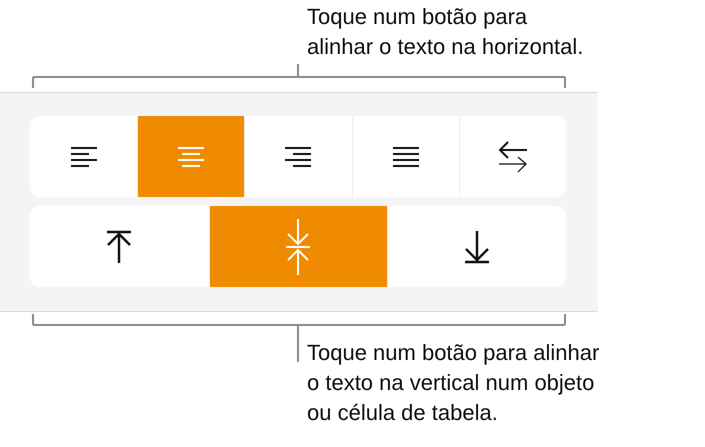 The image size is (705, 447). I want to click on align-middle-icon, so click(298, 247).